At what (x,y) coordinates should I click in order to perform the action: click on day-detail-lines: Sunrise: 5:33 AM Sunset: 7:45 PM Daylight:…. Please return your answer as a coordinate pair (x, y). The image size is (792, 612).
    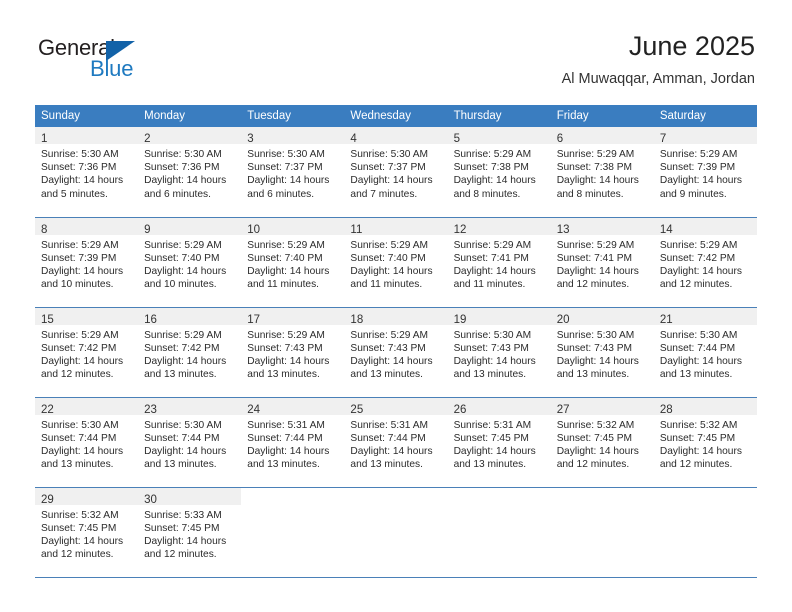
    Looking at the image, I should click on (189, 533).